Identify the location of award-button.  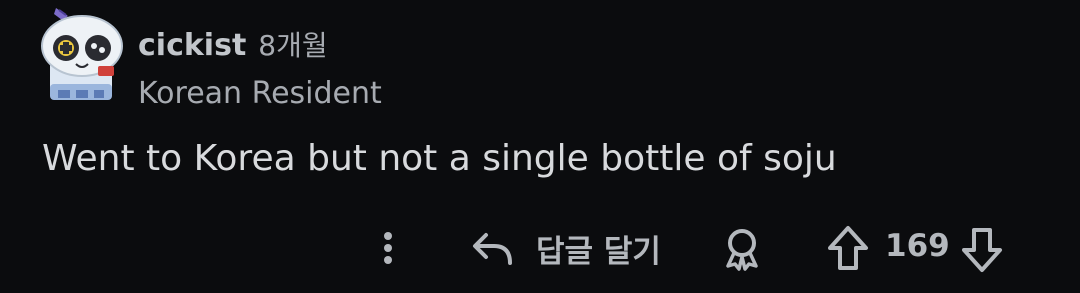
(742, 249).